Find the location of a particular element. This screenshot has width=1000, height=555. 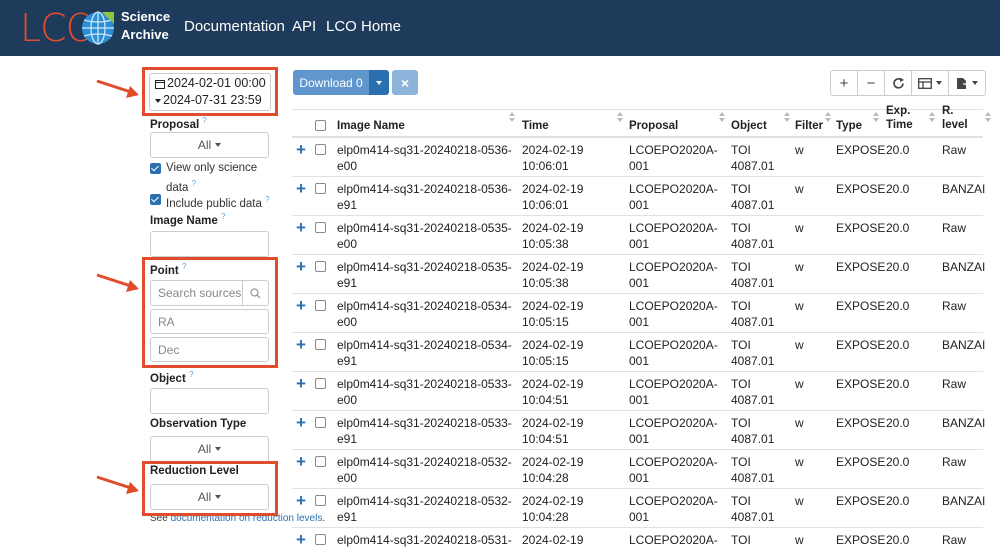

cell-proposal-line: LCOEPO2020A- is located at coordinates (673, 306).